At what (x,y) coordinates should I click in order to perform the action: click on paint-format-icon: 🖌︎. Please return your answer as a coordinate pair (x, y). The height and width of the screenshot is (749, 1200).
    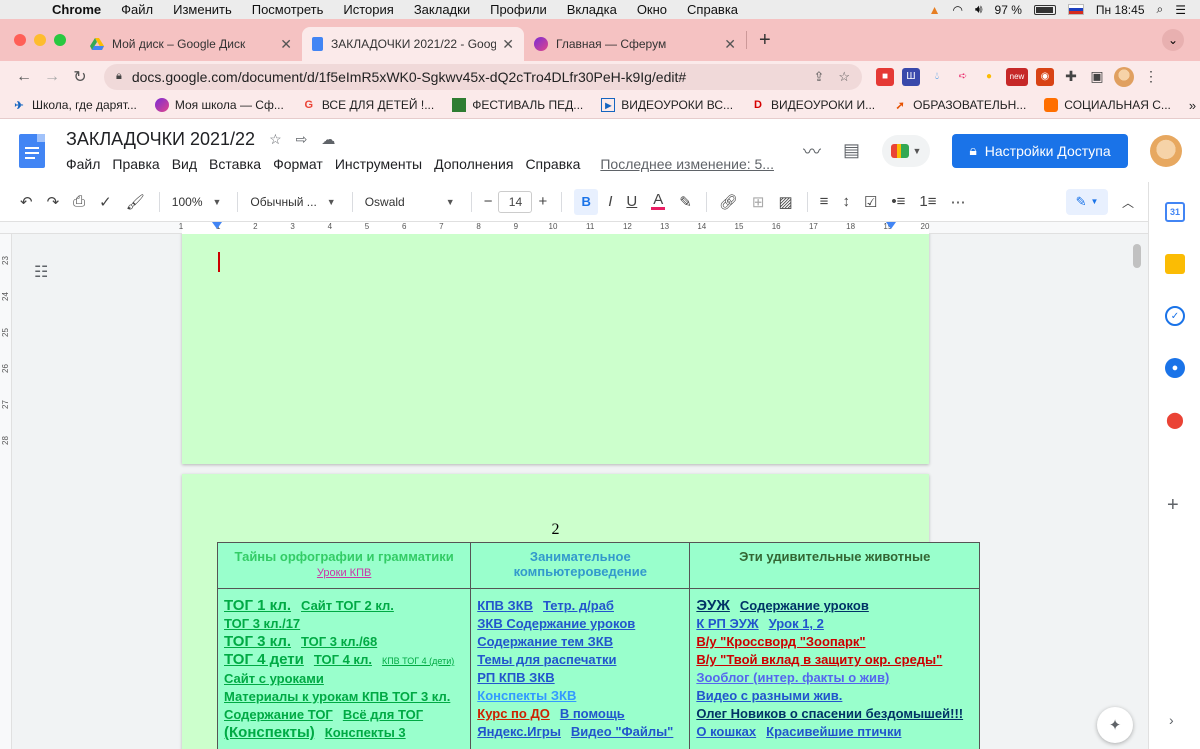
    Looking at the image, I should click on (135, 202).